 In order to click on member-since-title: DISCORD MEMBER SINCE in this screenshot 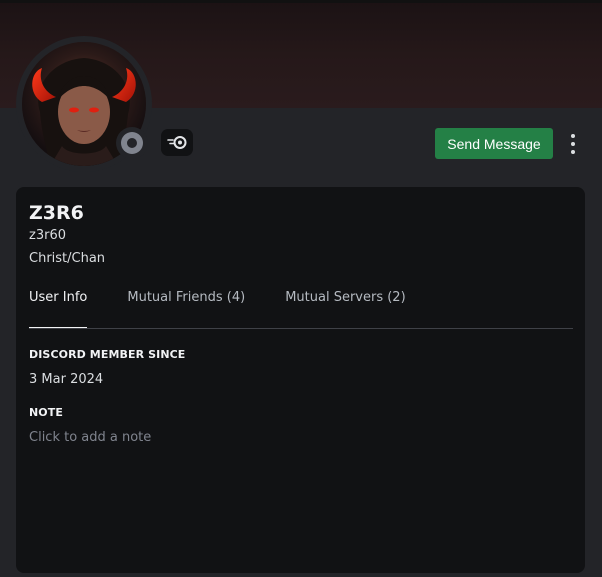, I will do `click(107, 354)`.